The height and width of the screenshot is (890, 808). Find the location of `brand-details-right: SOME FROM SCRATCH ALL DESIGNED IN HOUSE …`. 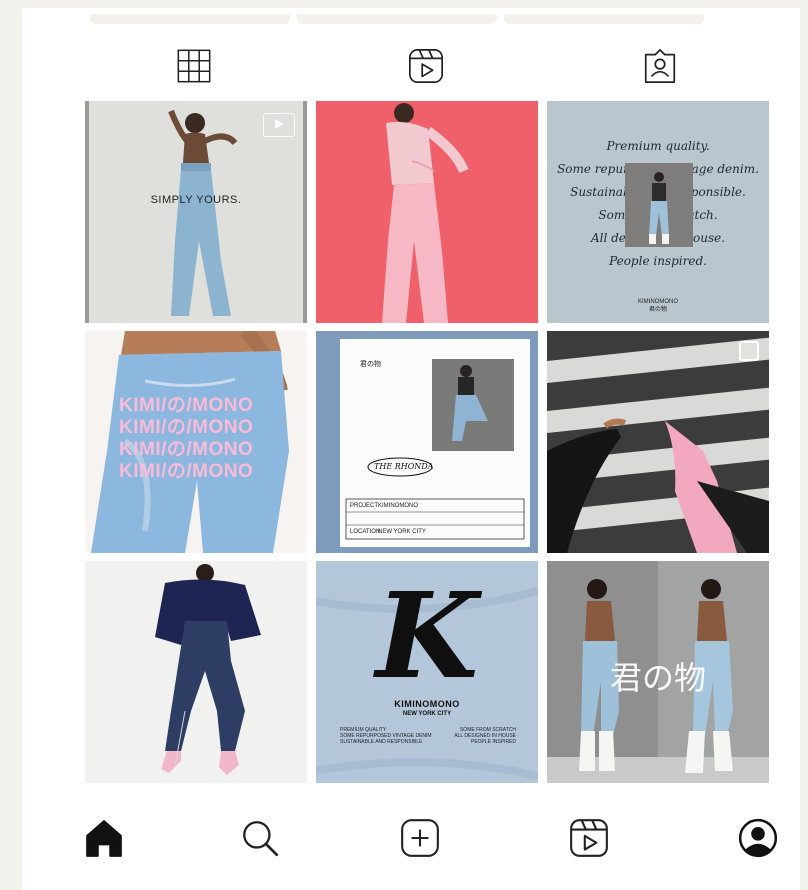

brand-details-right: SOME FROM SCRATCH ALL DESIGNED IN HOUSE … is located at coordinates (485, 736).